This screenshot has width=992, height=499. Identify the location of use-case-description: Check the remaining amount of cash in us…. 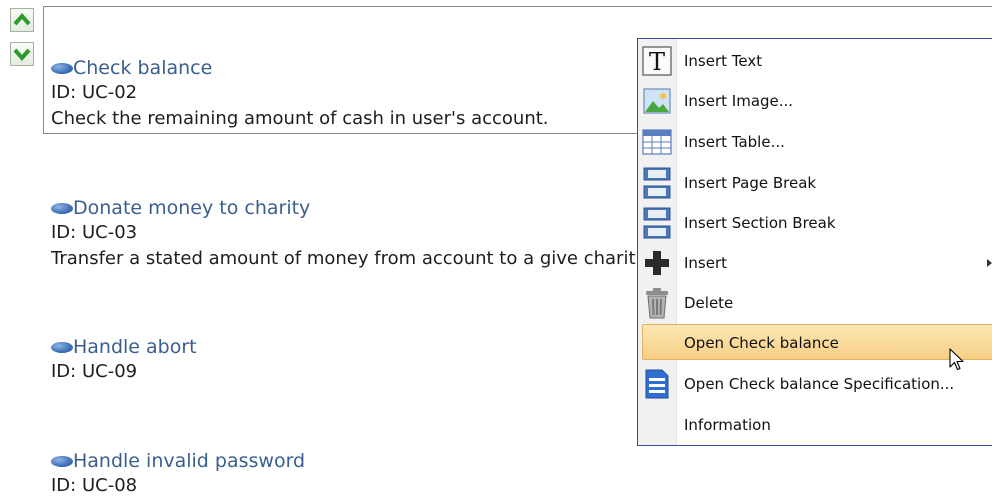
(300, 118).